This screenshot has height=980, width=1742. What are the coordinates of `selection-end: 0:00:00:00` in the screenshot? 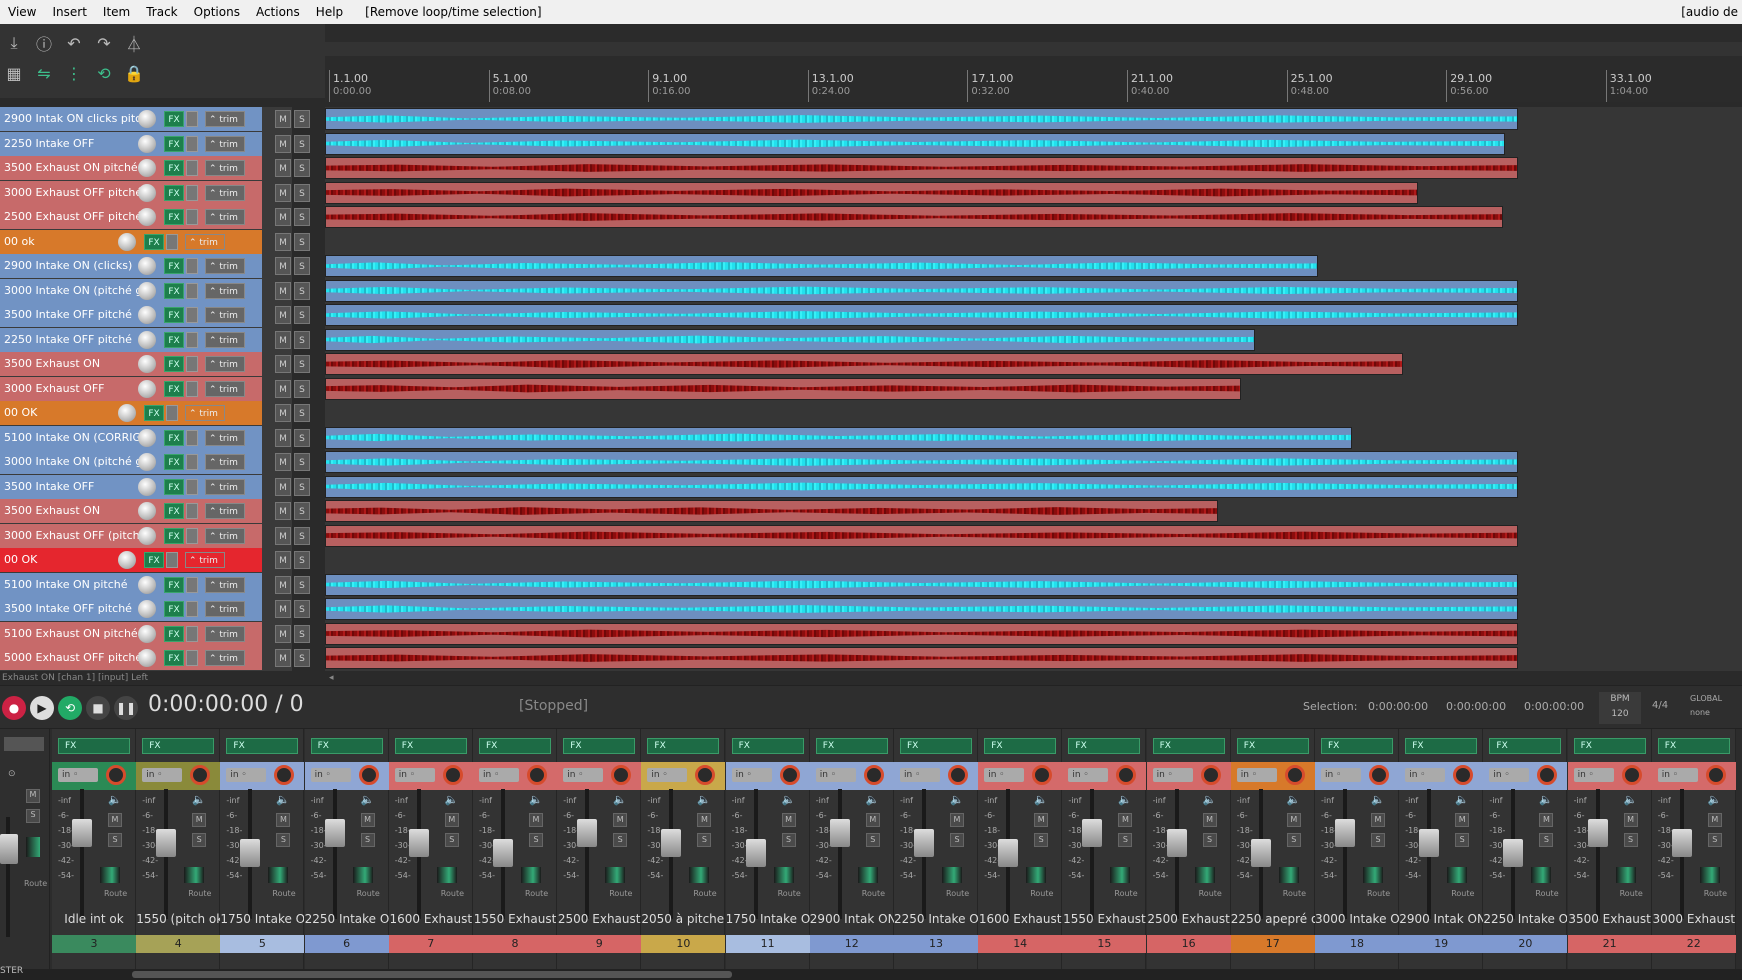 It's located at (1476, 706).